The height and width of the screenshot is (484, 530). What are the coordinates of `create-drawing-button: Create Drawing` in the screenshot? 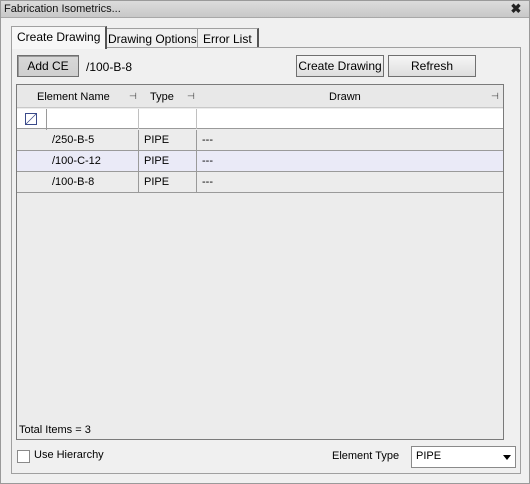 It's located at (340, 66).